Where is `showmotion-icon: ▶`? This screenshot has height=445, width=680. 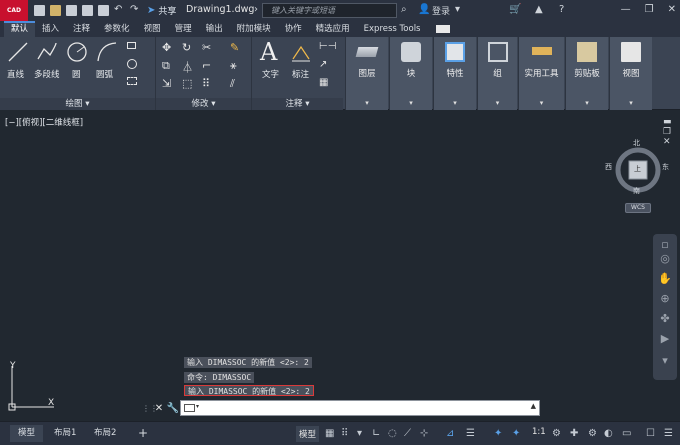
showmotion-icon: ▶ is located at coordinates (665, 339).